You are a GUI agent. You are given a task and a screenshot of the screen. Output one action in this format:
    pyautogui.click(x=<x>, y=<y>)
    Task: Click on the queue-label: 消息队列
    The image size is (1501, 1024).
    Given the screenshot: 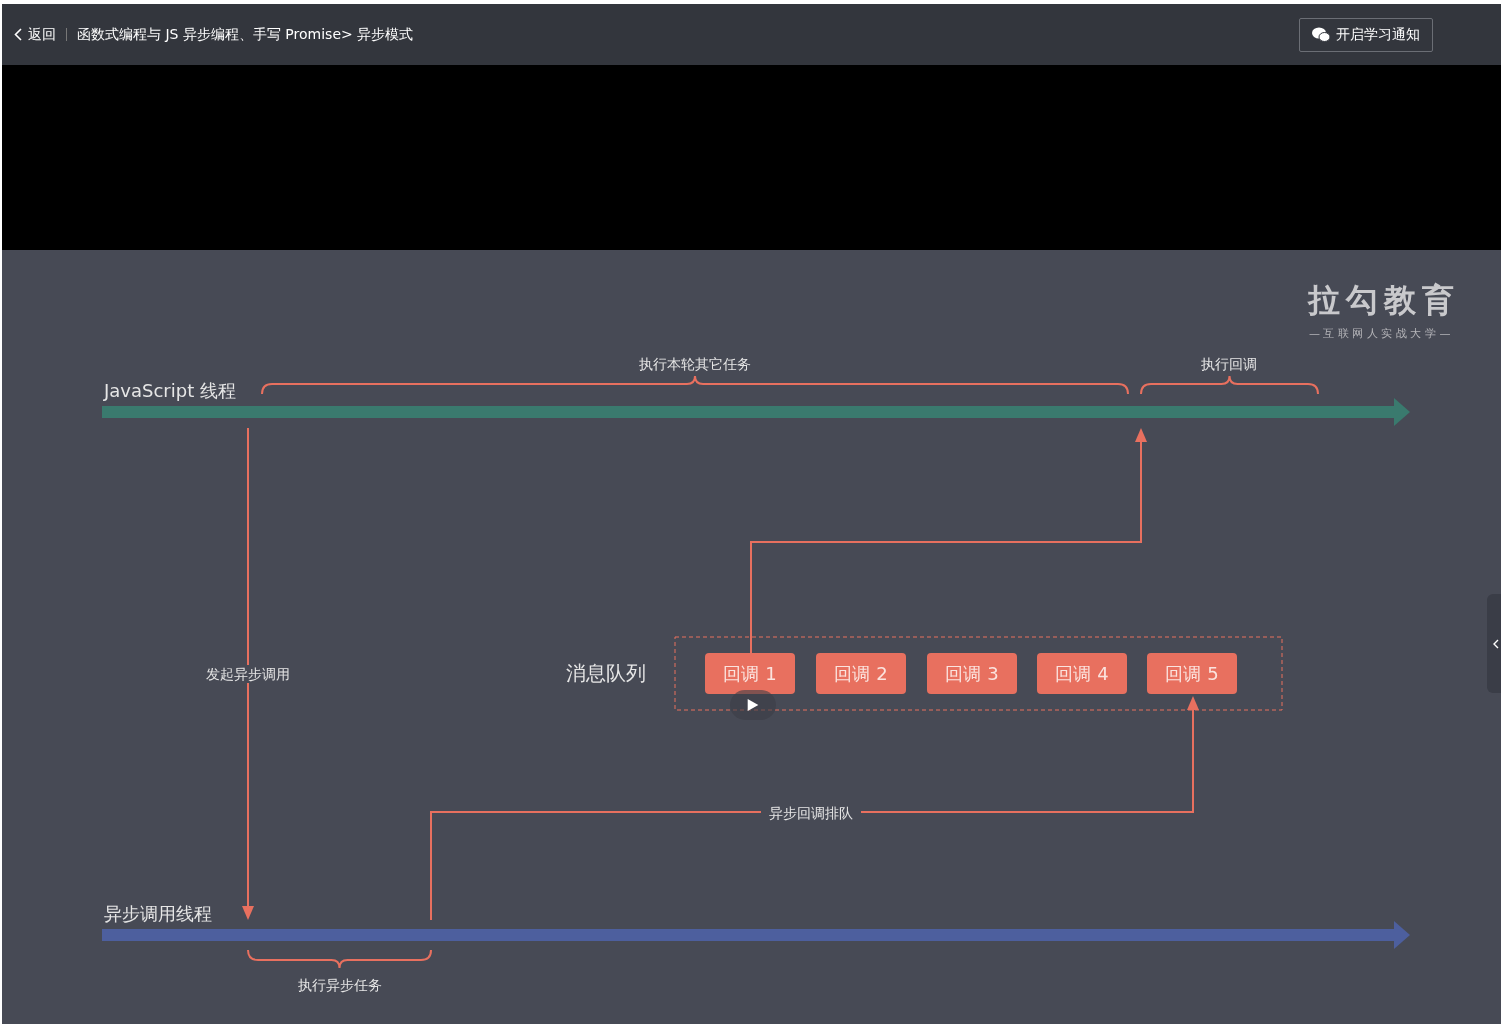 What is the action you would take?
    pyautogui.click(x=606, y=673)
    